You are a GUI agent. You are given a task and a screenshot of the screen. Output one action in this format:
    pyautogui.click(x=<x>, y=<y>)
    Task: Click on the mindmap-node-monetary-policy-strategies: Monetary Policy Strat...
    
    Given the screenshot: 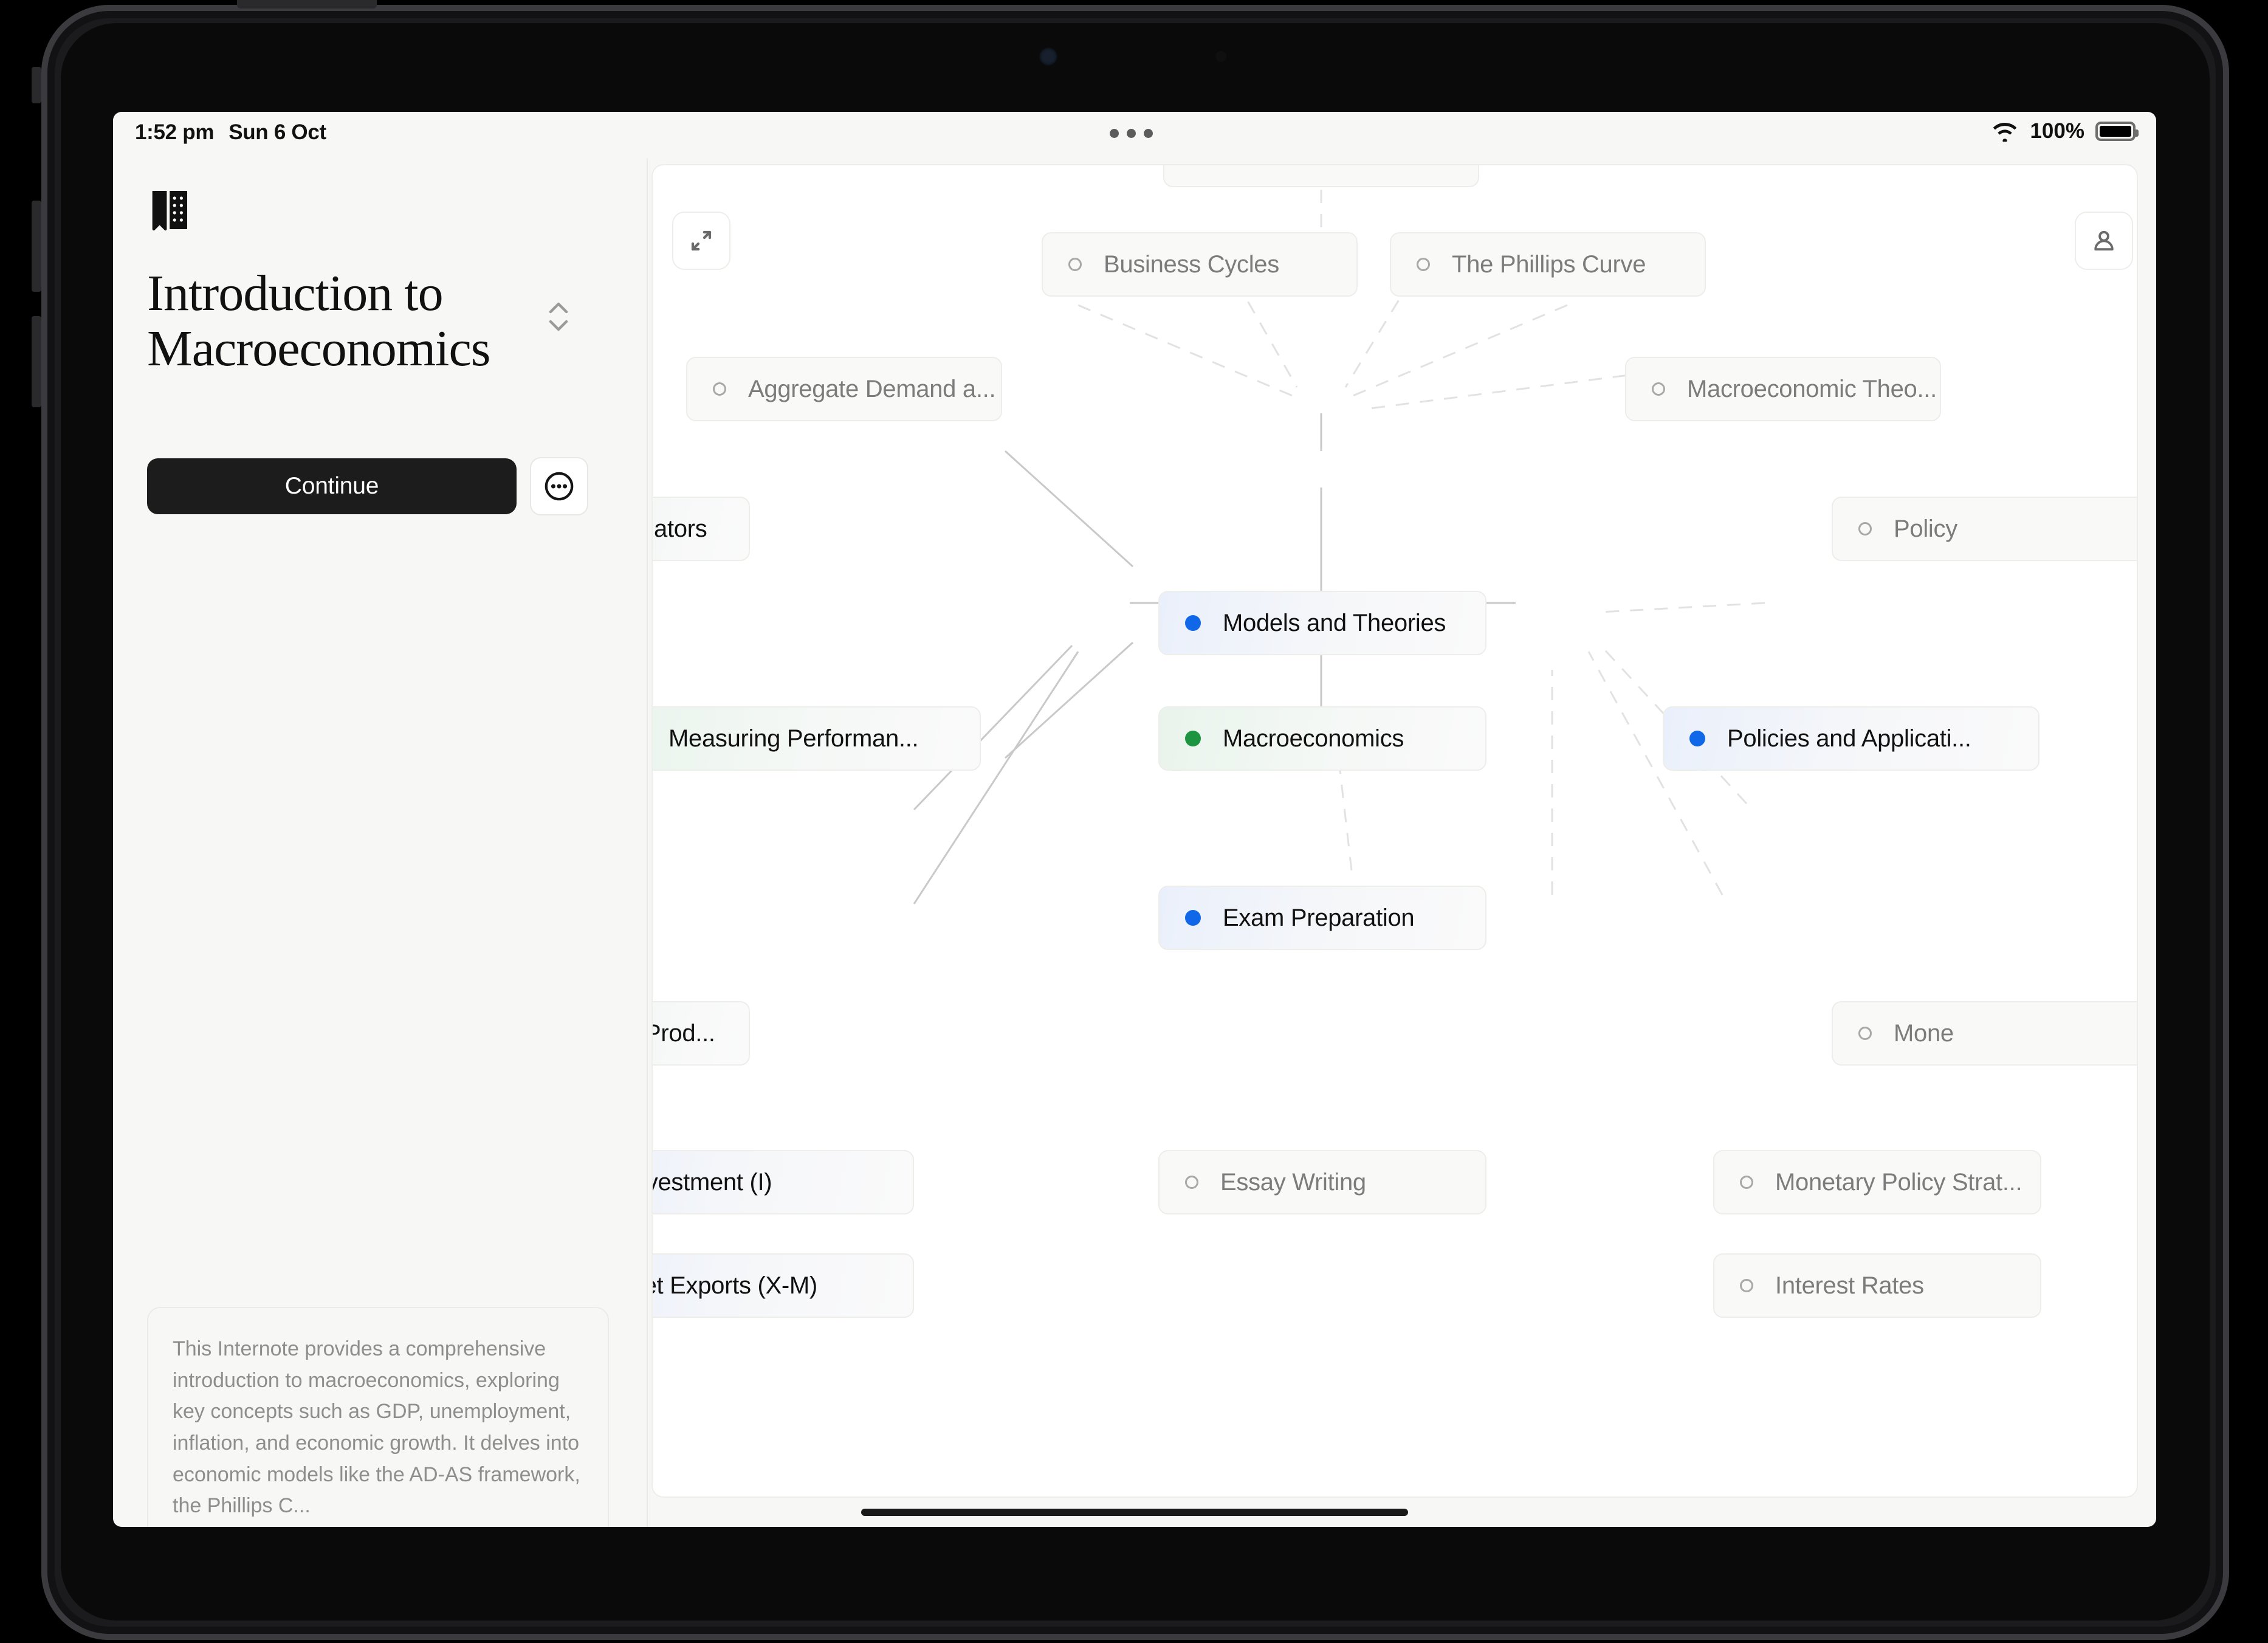 What is the action you would take?
    pyautogui.click(x=1877, y=1182)
    